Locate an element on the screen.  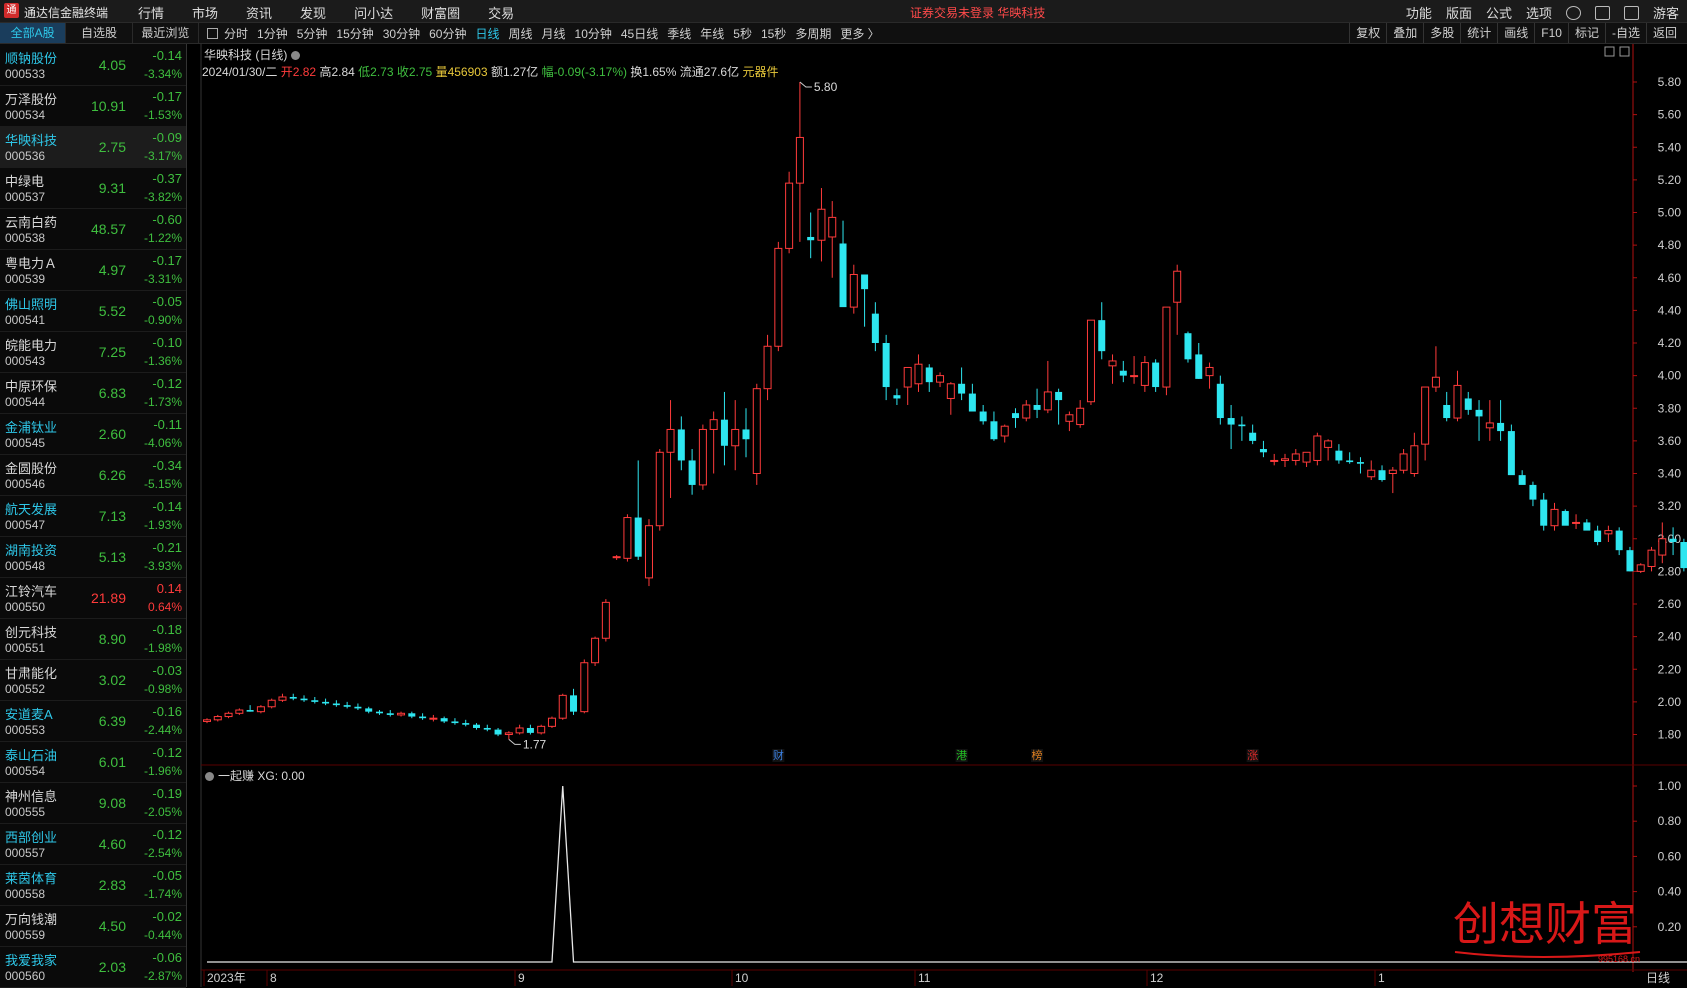
max-price-label: 5.80 is located at coordinates (826, 87).